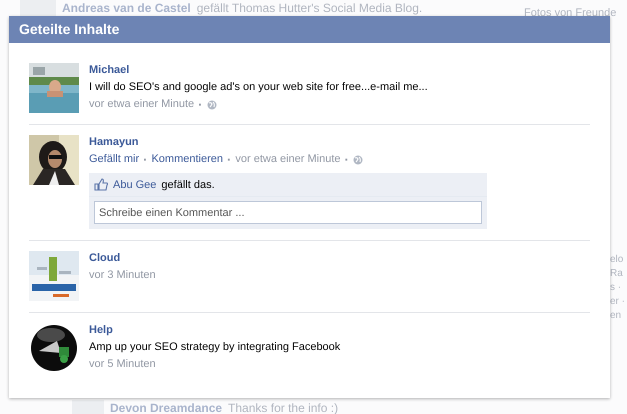 The image size is (627, 414). I want to click on timestamp: vor 5 Minuten, so click(122, 364).